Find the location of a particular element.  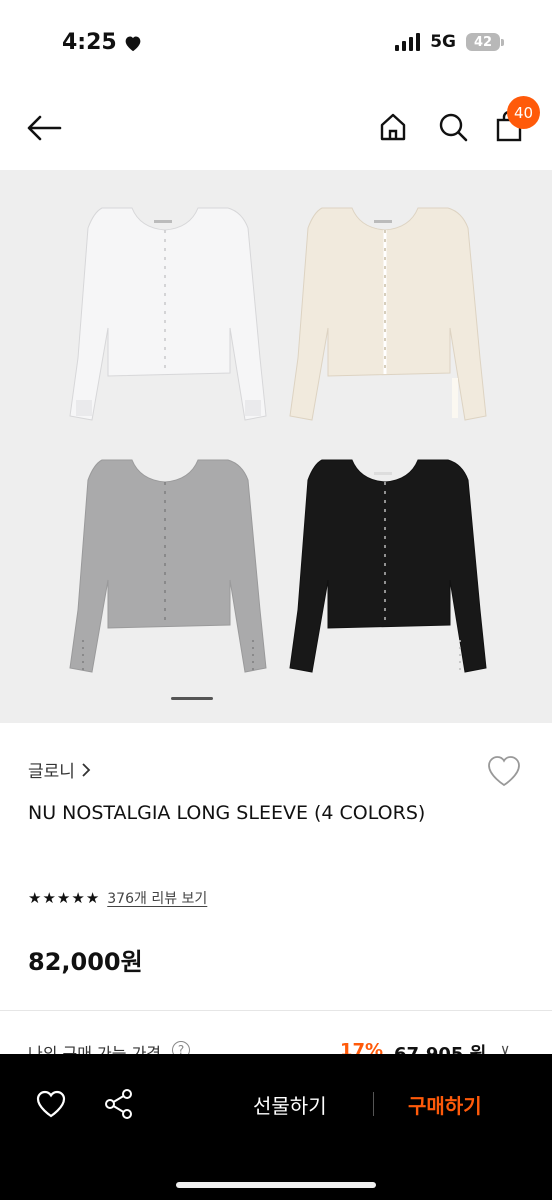

garment-grey is located at coordinates (168, 566).